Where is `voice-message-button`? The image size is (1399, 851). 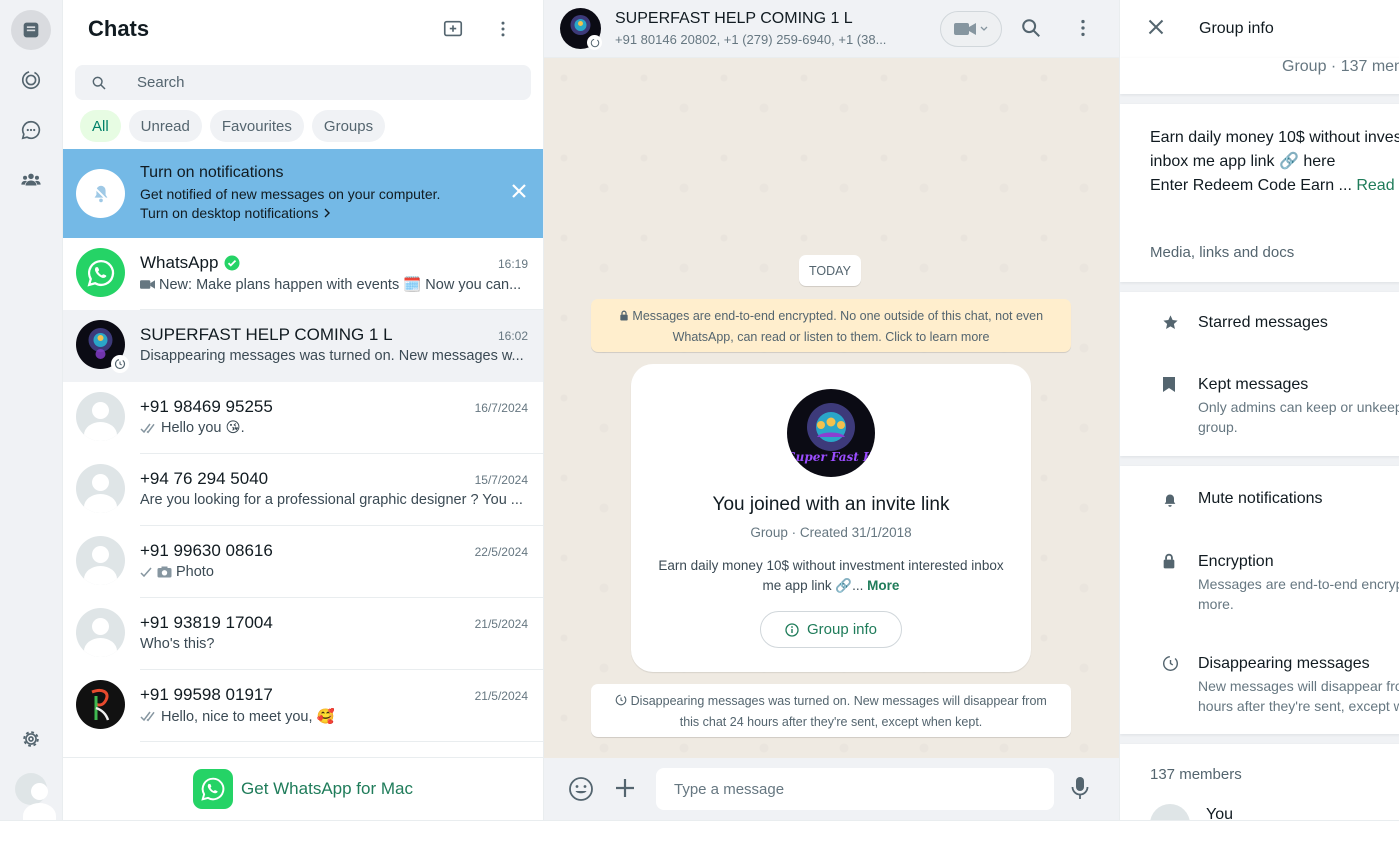 voice-message-button is located at coordinates (1080, 790).